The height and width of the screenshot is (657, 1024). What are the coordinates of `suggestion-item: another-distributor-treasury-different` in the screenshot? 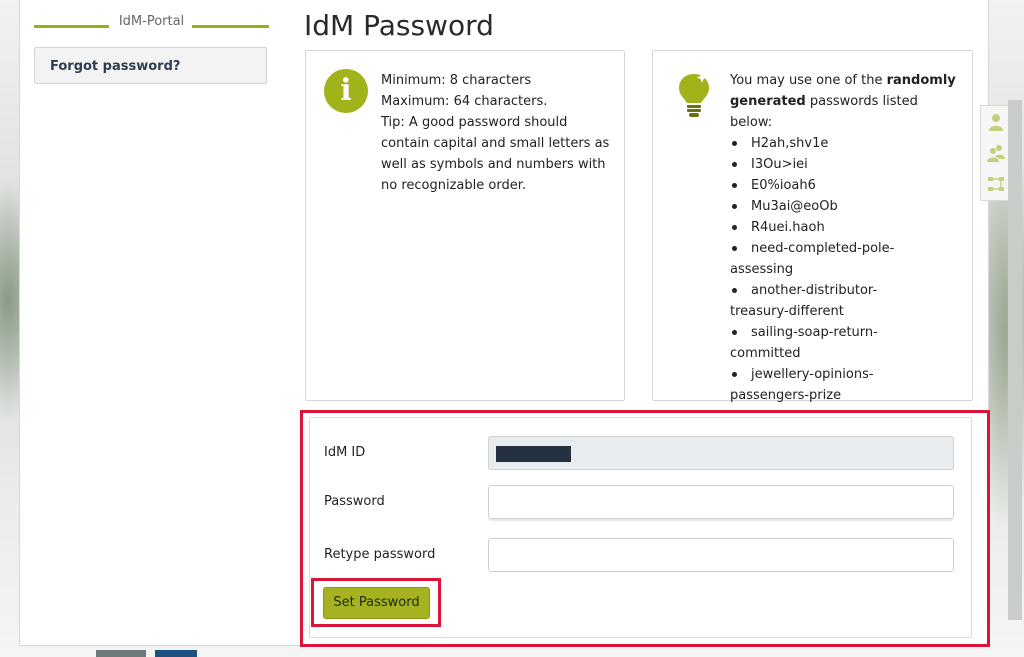 It's located at (845, 301).